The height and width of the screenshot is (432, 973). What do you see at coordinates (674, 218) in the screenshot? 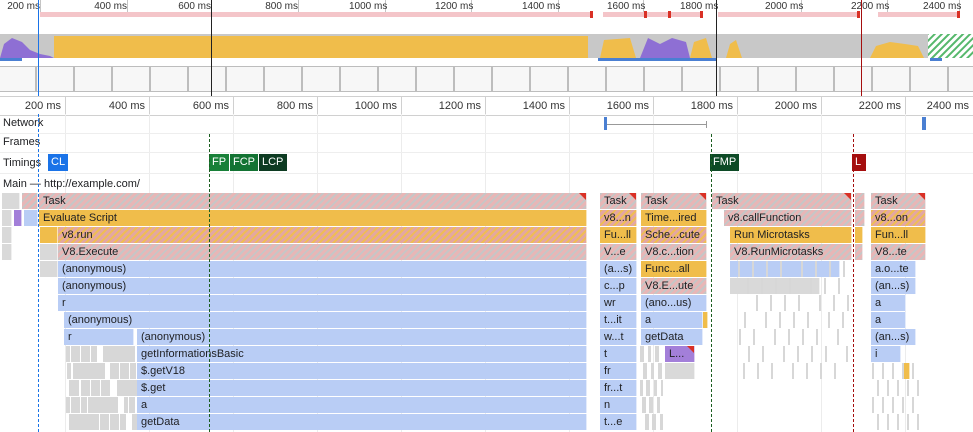
I see `timer-fired-block: Time...ired` at bounding box center [674, 218].